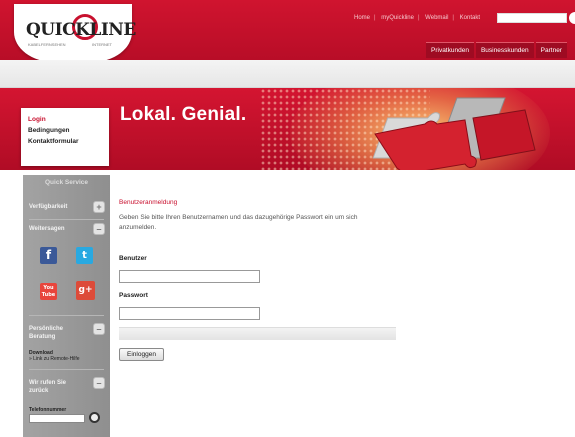  I want to click on topnav-myquickline: myQuickline, so click(397, 18).